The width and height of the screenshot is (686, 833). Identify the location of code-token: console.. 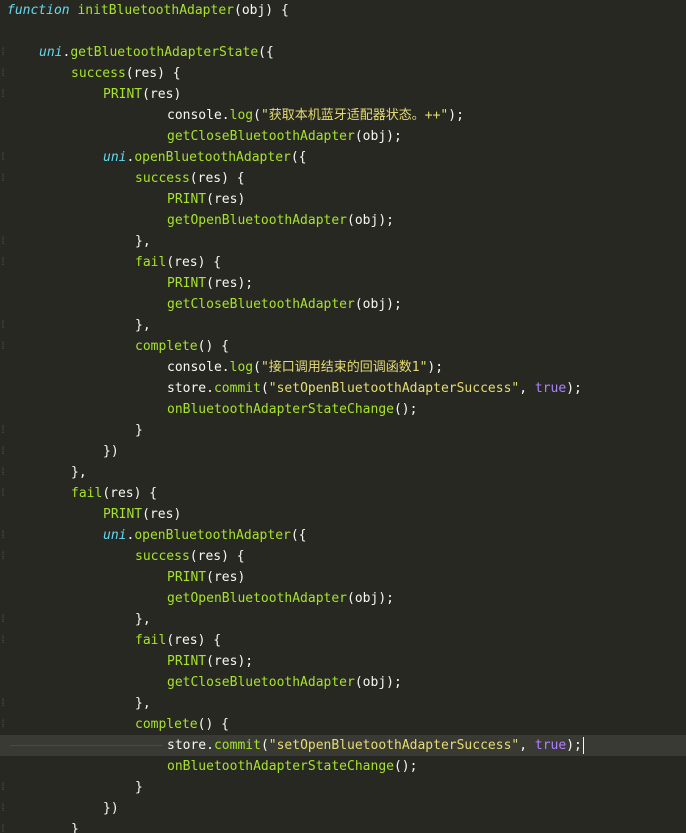
(198, 115).